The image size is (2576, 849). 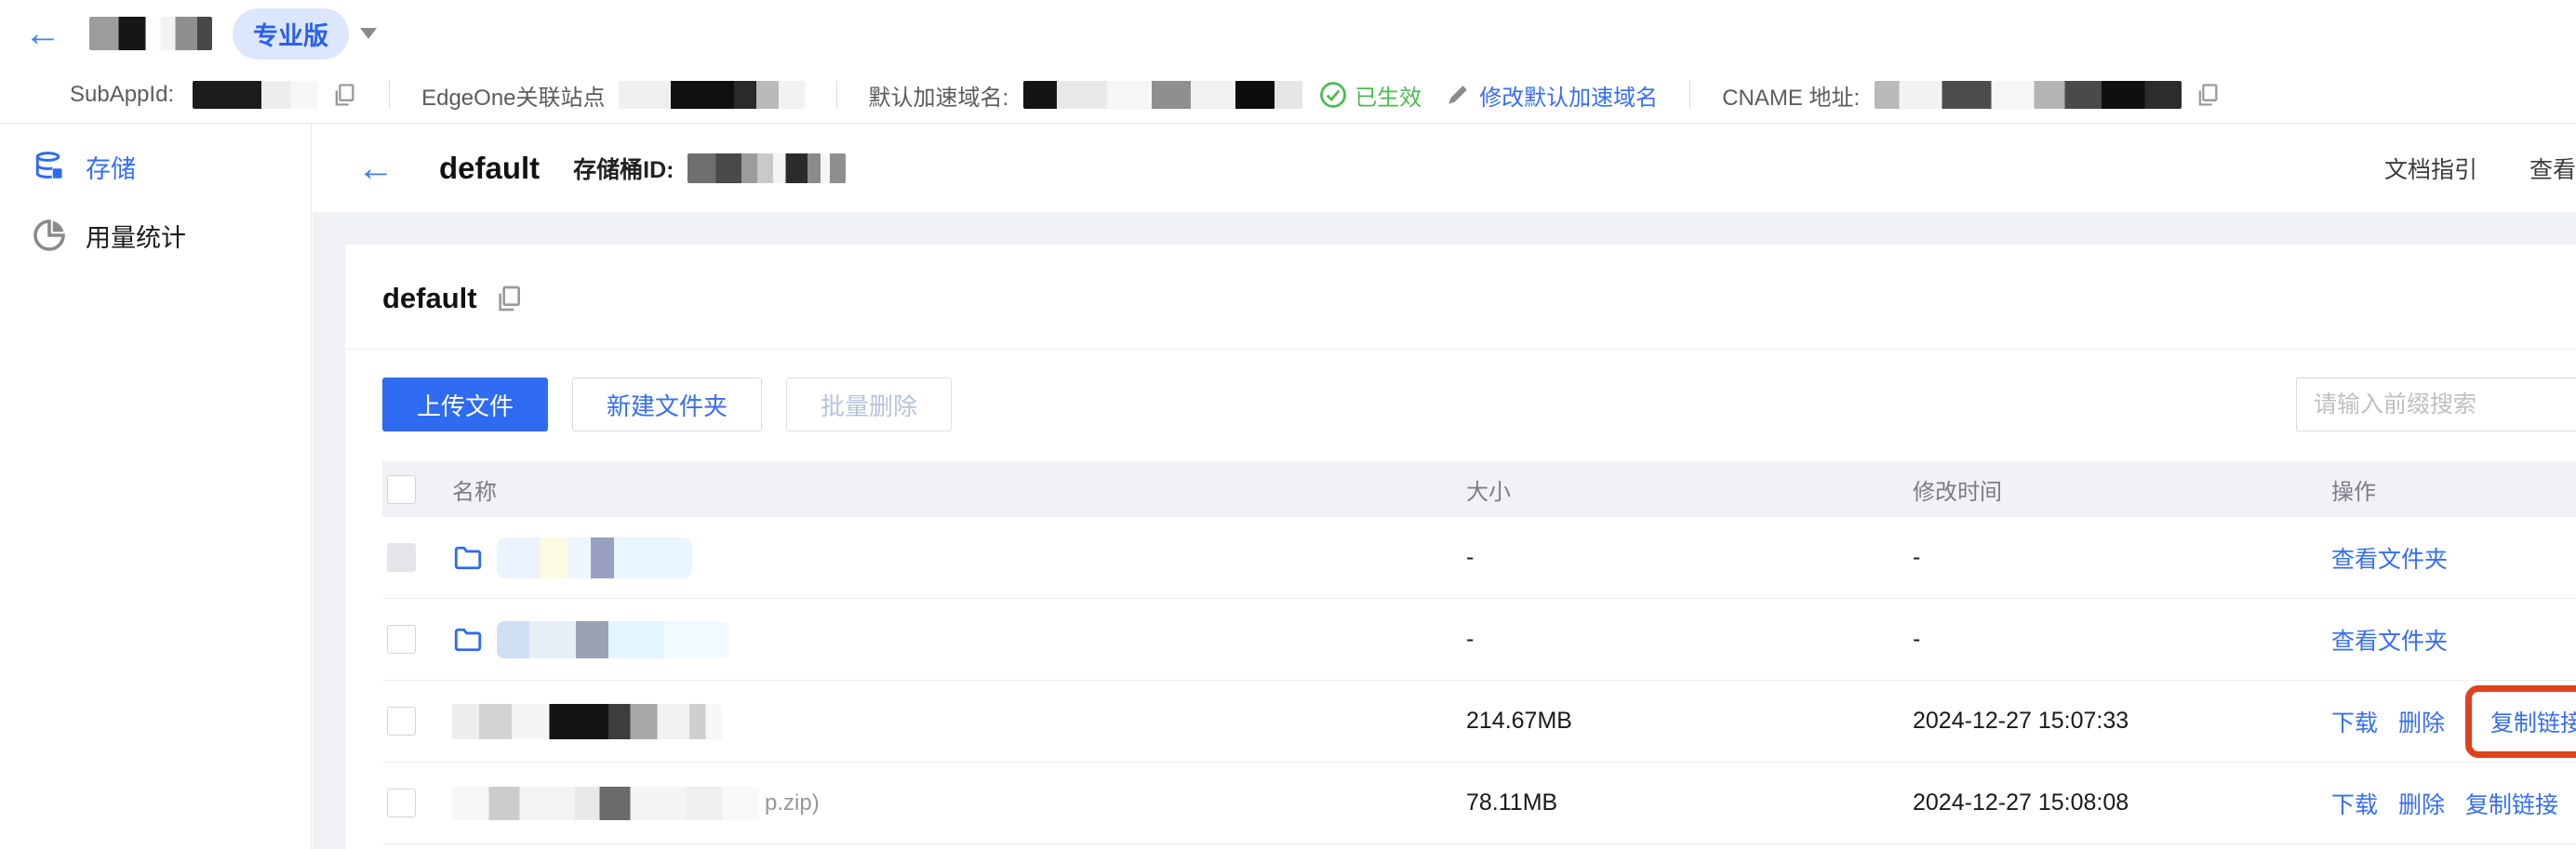 What do you see at coordinates (2430, 168) in the screenshot?
I see `doc-guide-link: 文档指引` at bounding box center [2430, 168].